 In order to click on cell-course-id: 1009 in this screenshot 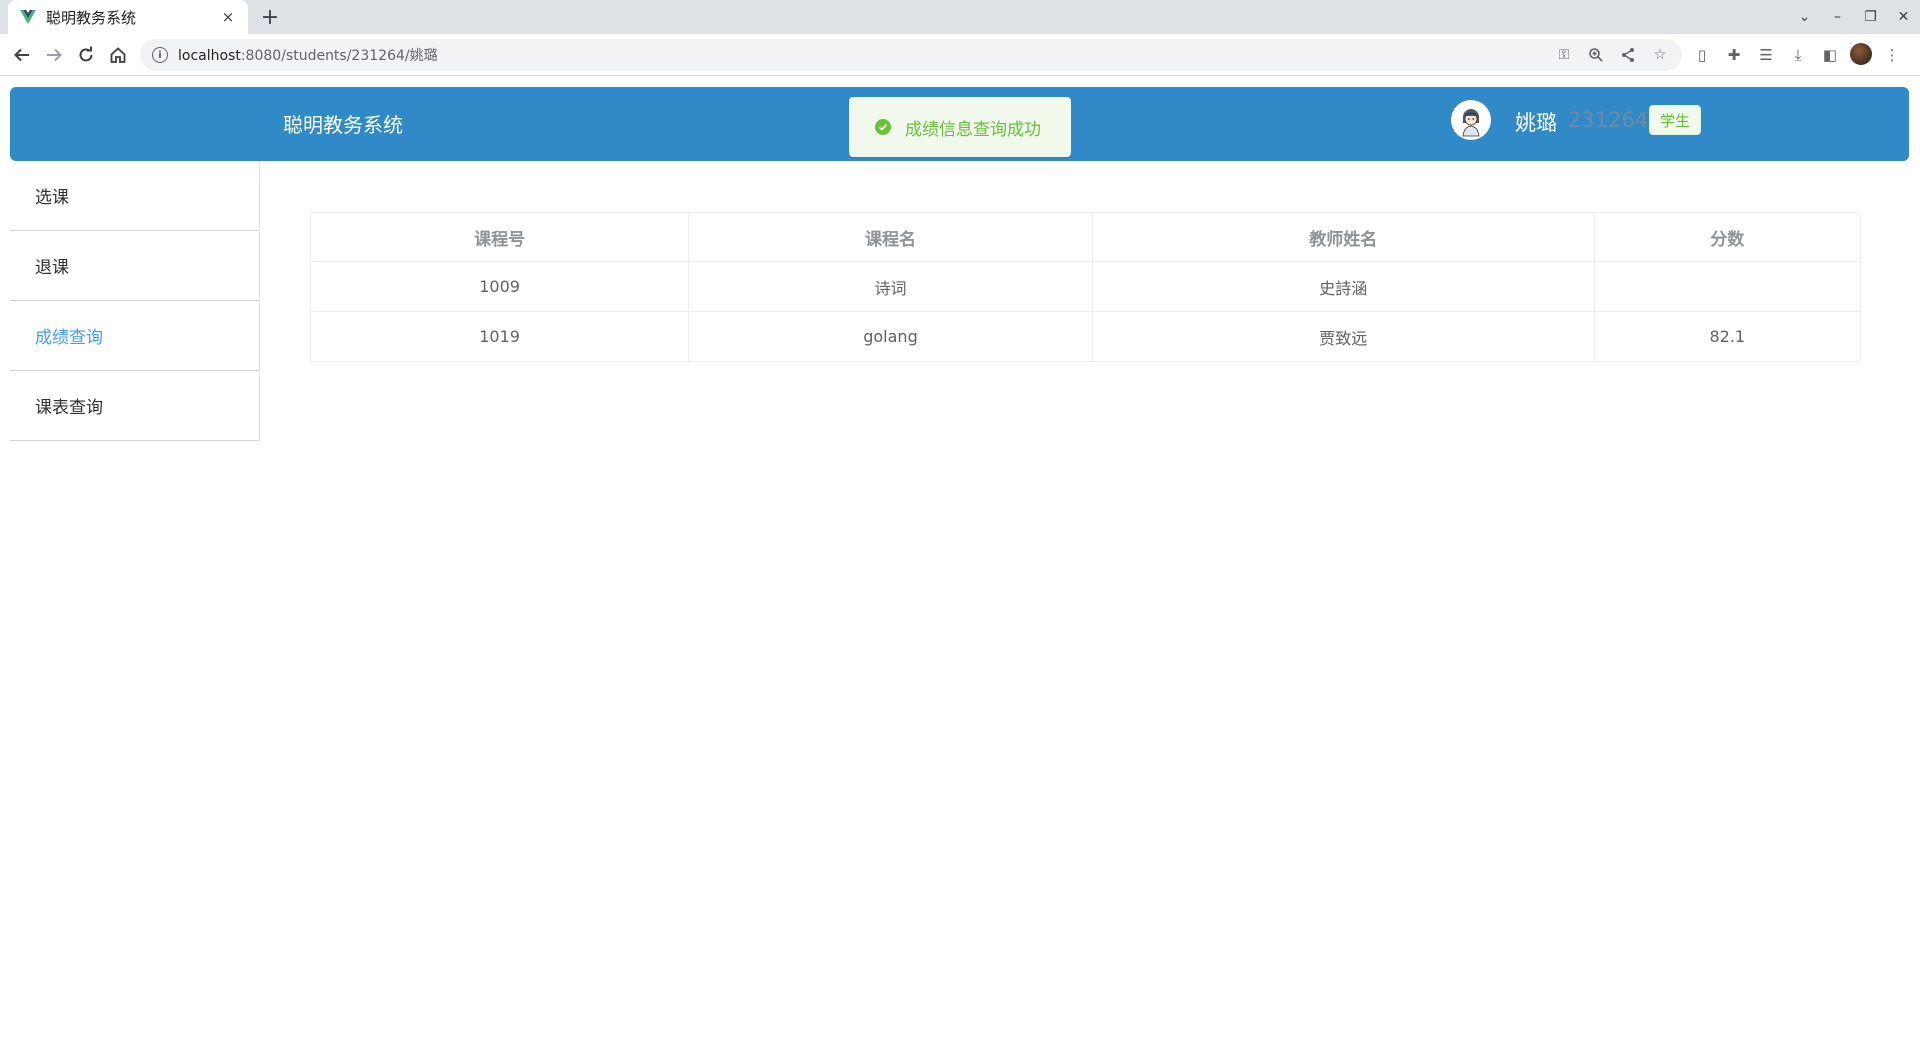, I will do `click(499, 286)`.